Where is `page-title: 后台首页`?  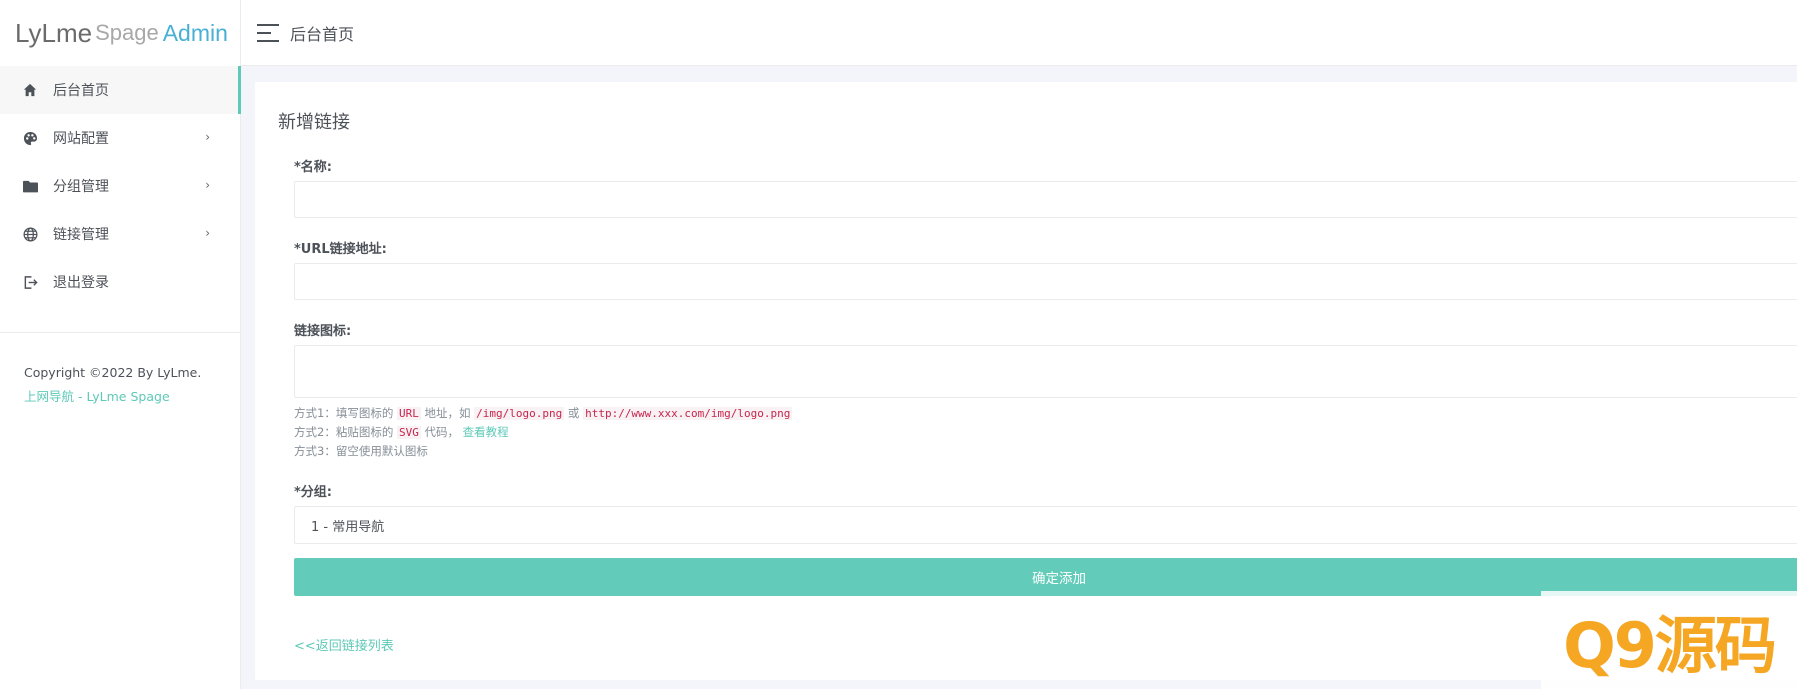
page-title: 后台首页 is located at coordinates (322, 34).